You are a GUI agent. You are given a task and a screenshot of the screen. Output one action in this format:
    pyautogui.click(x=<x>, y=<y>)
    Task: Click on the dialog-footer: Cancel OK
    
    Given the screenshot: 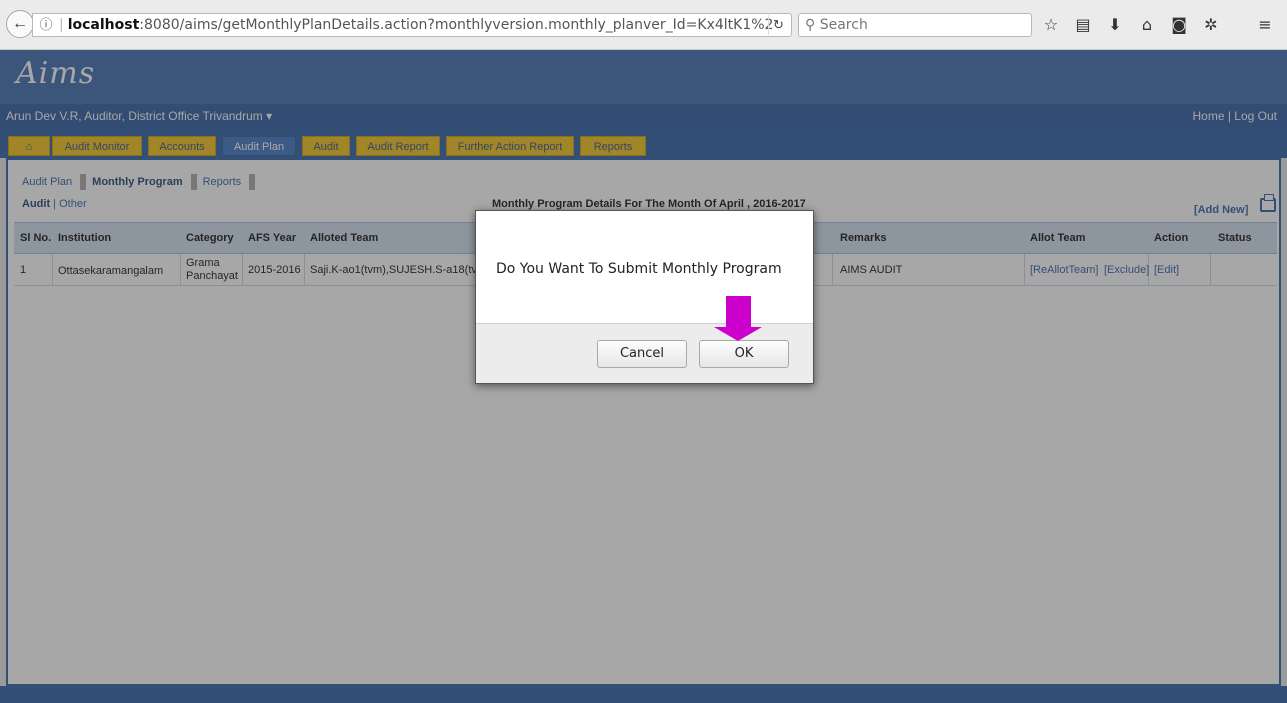 What is the action you would take?
    pyautogui.click(x=644, y=353)
    